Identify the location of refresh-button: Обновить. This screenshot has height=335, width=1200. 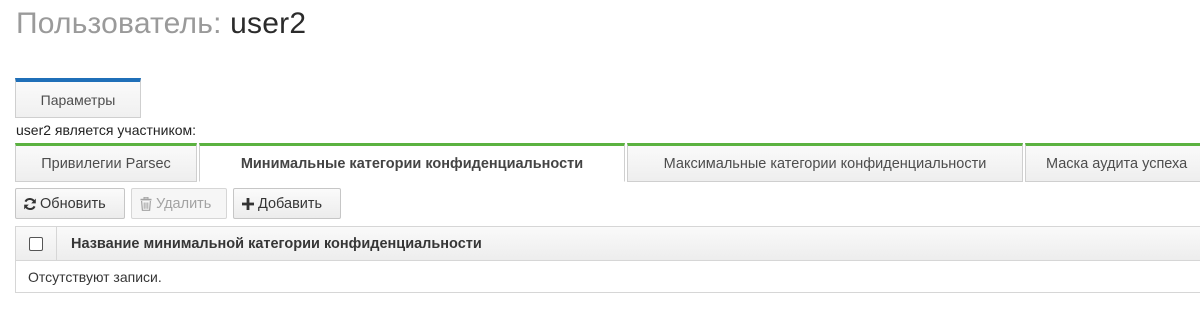
(70, 203).